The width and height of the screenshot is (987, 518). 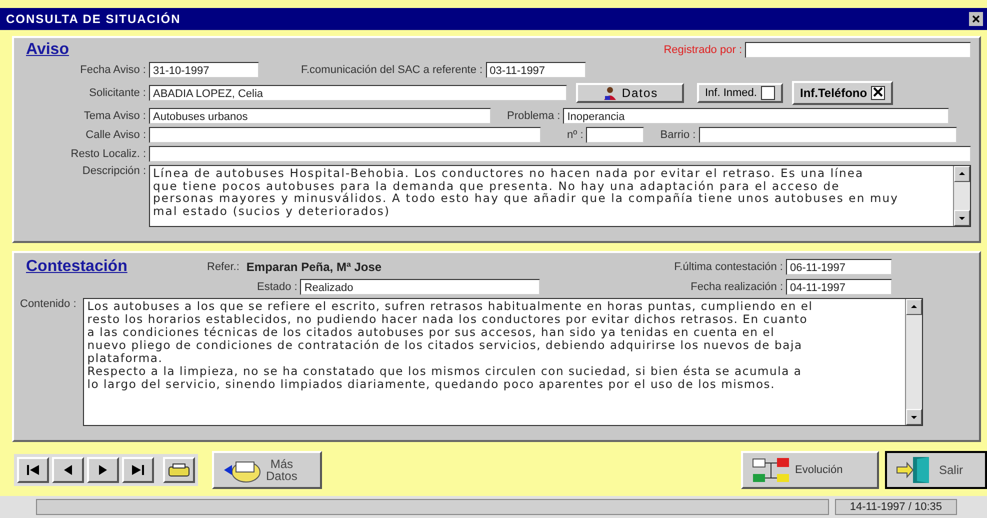 What do you see at coordinates (392, 70) in the screenshot?
I see `field-label: F.comunicación del SAC a referente :` at bounding box center [392, 70].